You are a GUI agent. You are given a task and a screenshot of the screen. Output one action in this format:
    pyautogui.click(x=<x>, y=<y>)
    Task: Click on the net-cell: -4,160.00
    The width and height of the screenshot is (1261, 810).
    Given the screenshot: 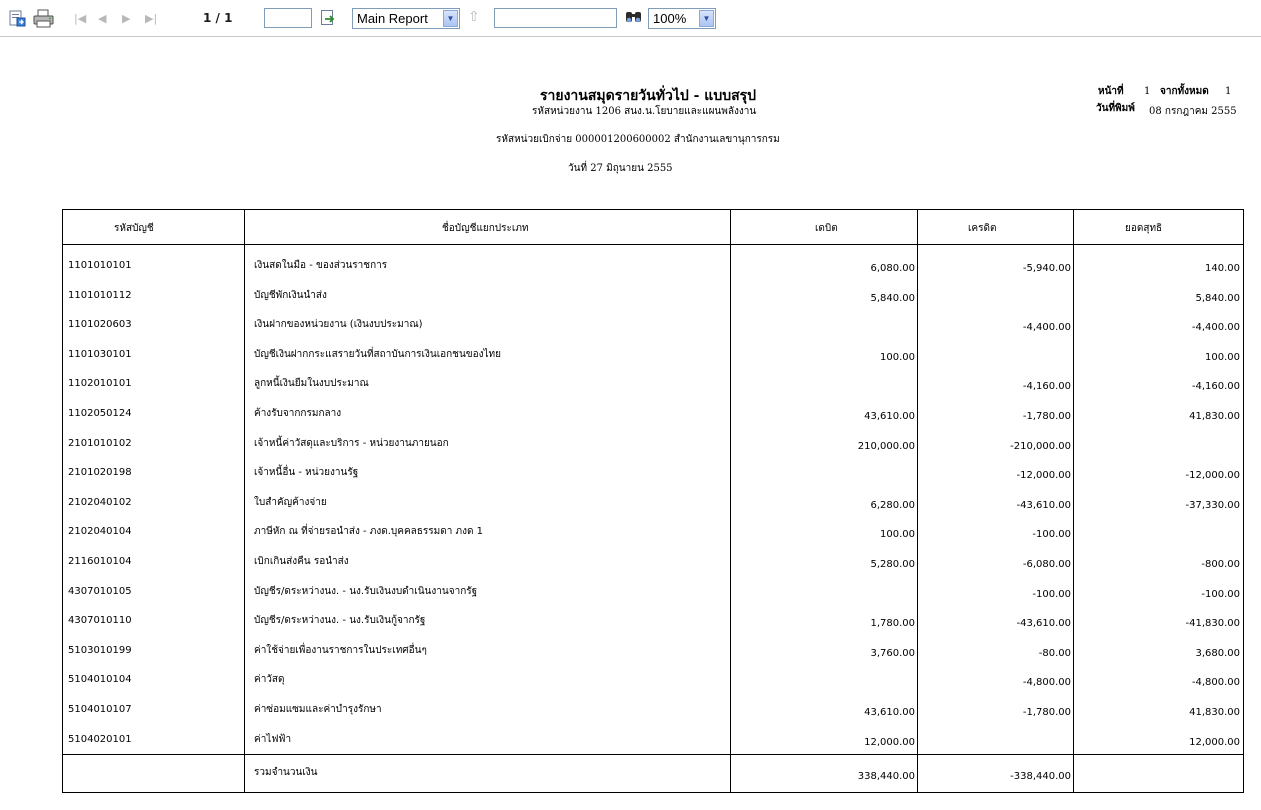 What is the action you would take?
    pyautogui.click(x=1215, y=387)
    